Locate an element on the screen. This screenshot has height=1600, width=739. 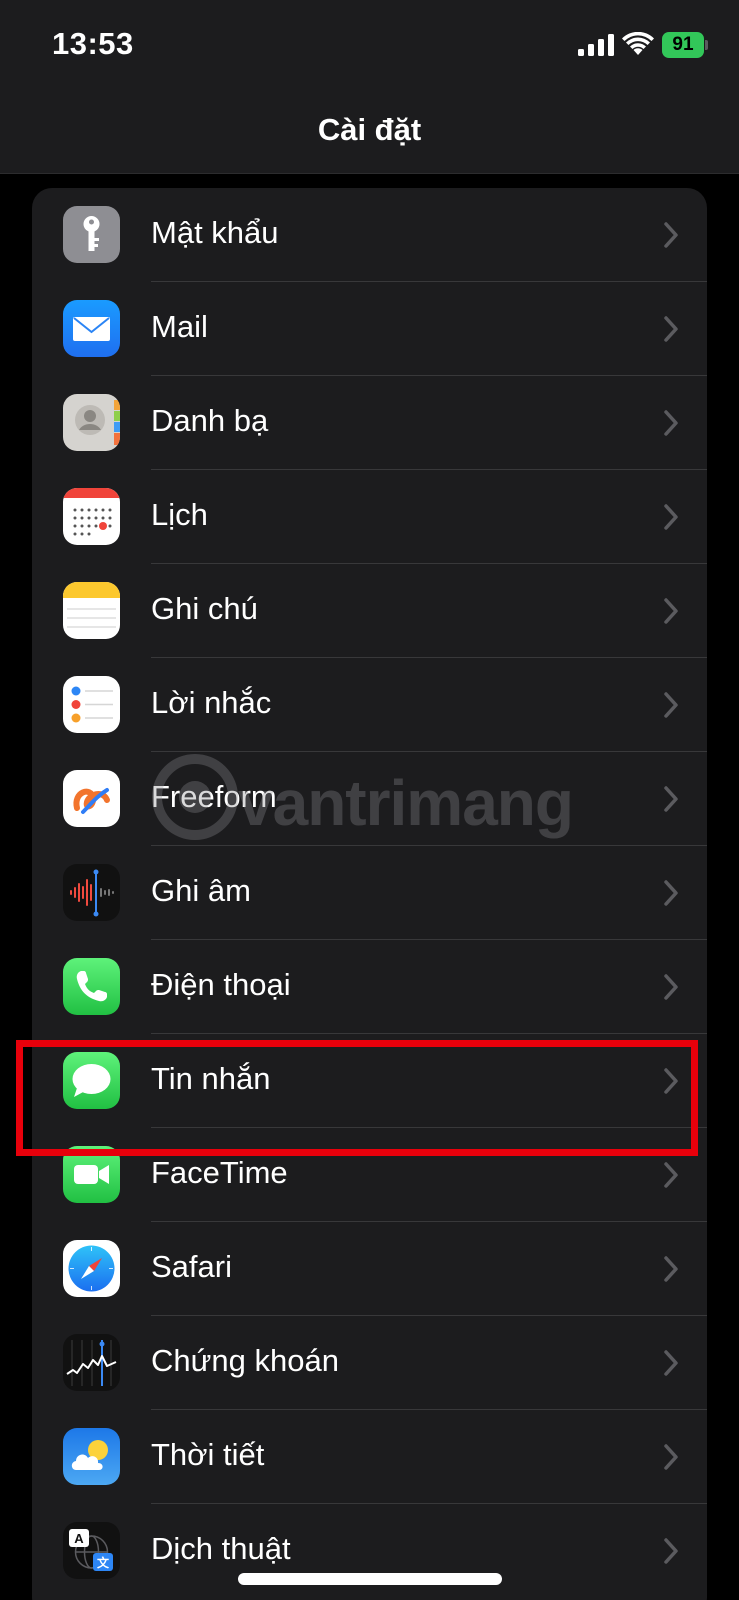
settings-item-label: Mail is located at coordinates (179, 326).